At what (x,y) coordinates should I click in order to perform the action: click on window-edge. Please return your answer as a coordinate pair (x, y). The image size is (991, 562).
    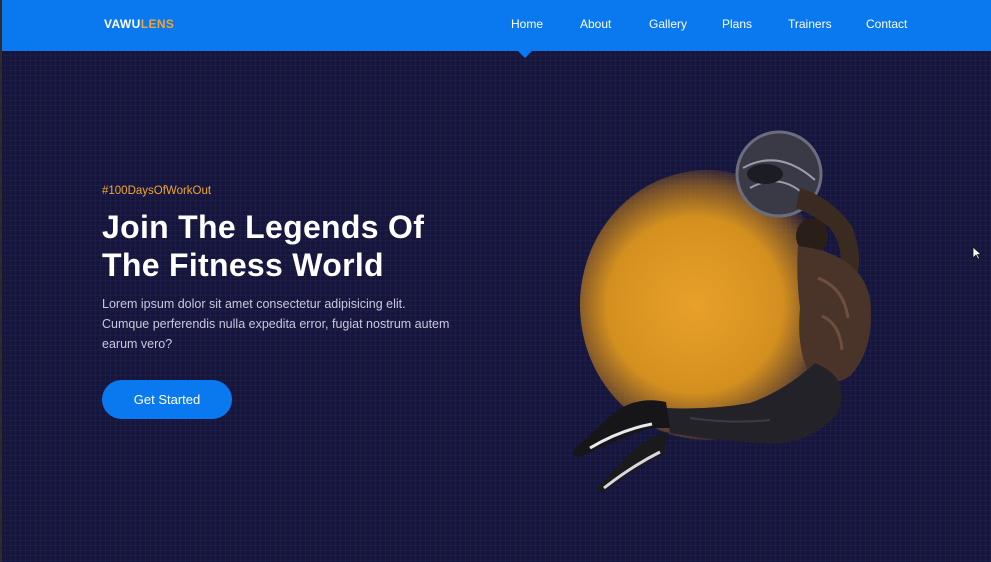
    Looking at the image, I should click on (1, 281).